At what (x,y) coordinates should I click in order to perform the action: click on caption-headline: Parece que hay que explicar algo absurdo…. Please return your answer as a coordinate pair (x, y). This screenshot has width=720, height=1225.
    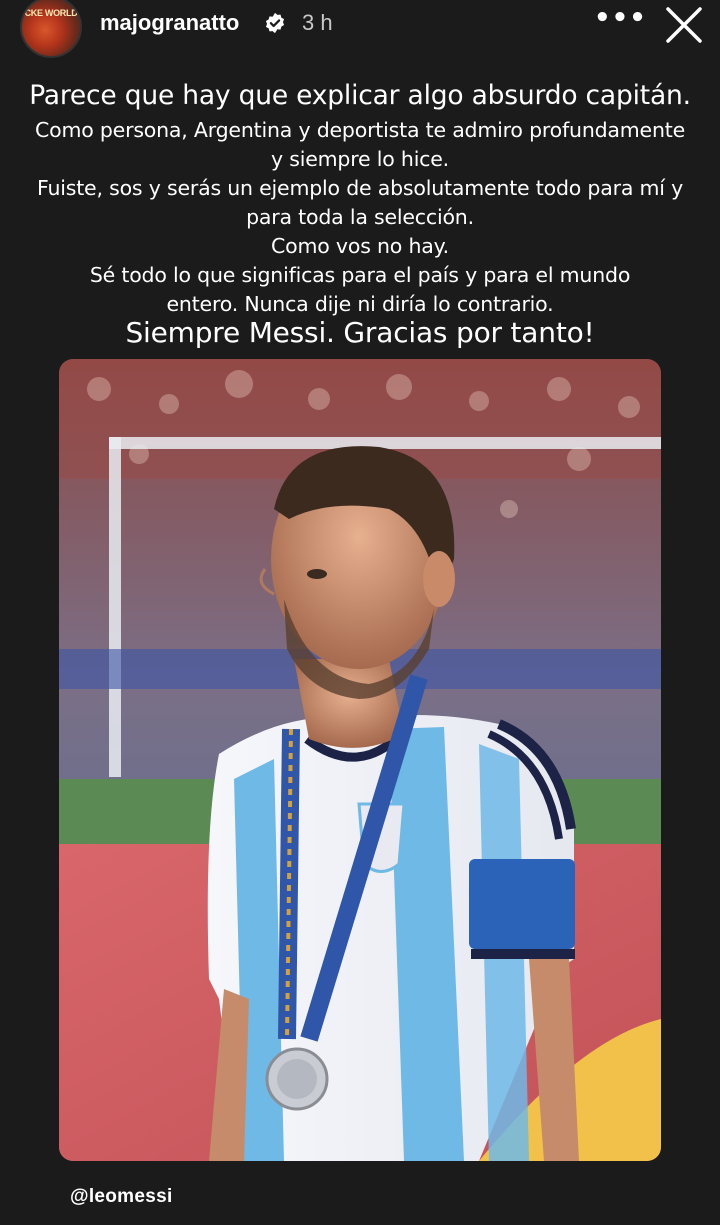
    Looking at the image, I should click on (360, 95).